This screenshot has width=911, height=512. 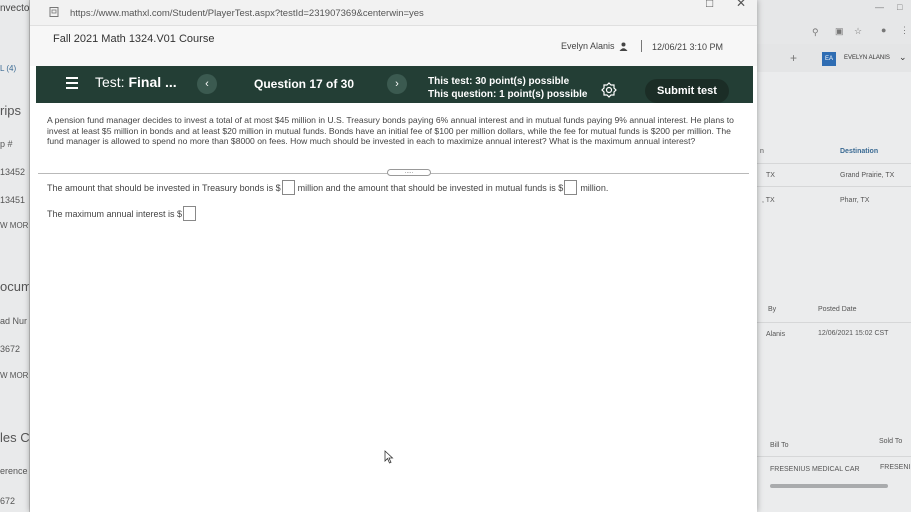 I want to click on table-cell: FRESENI, so click(x=895, y=467).